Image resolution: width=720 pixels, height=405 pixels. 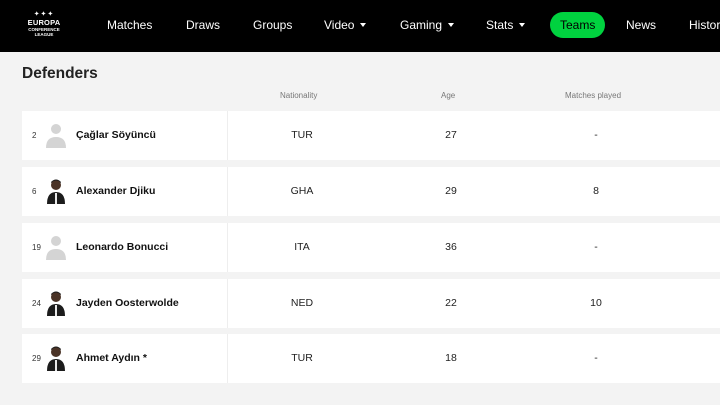 What do you see at coordinates (578, 25) in the screenshot?
I see `nav-teams: Teams` at bounding box center [578, 25].